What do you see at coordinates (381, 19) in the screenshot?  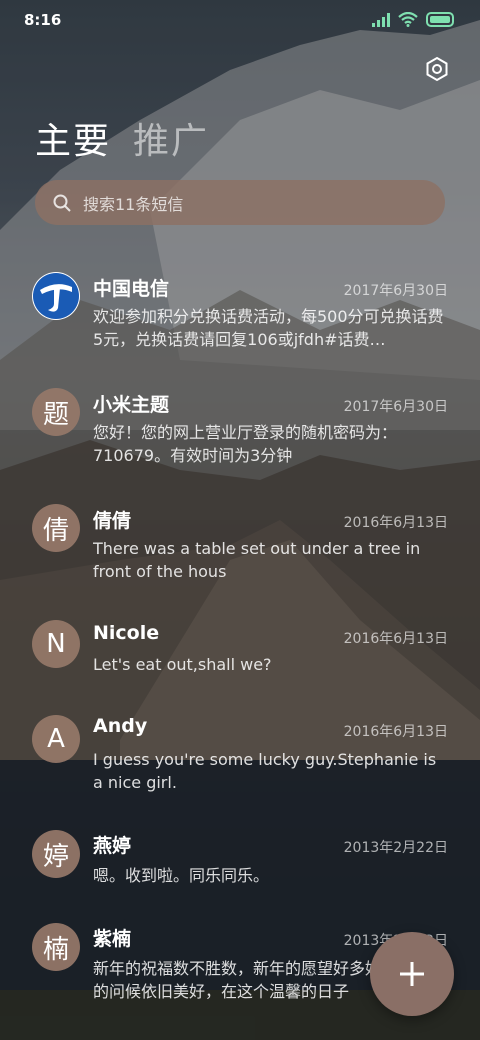 I see `signal-icon` at bounding box center [381, 19].